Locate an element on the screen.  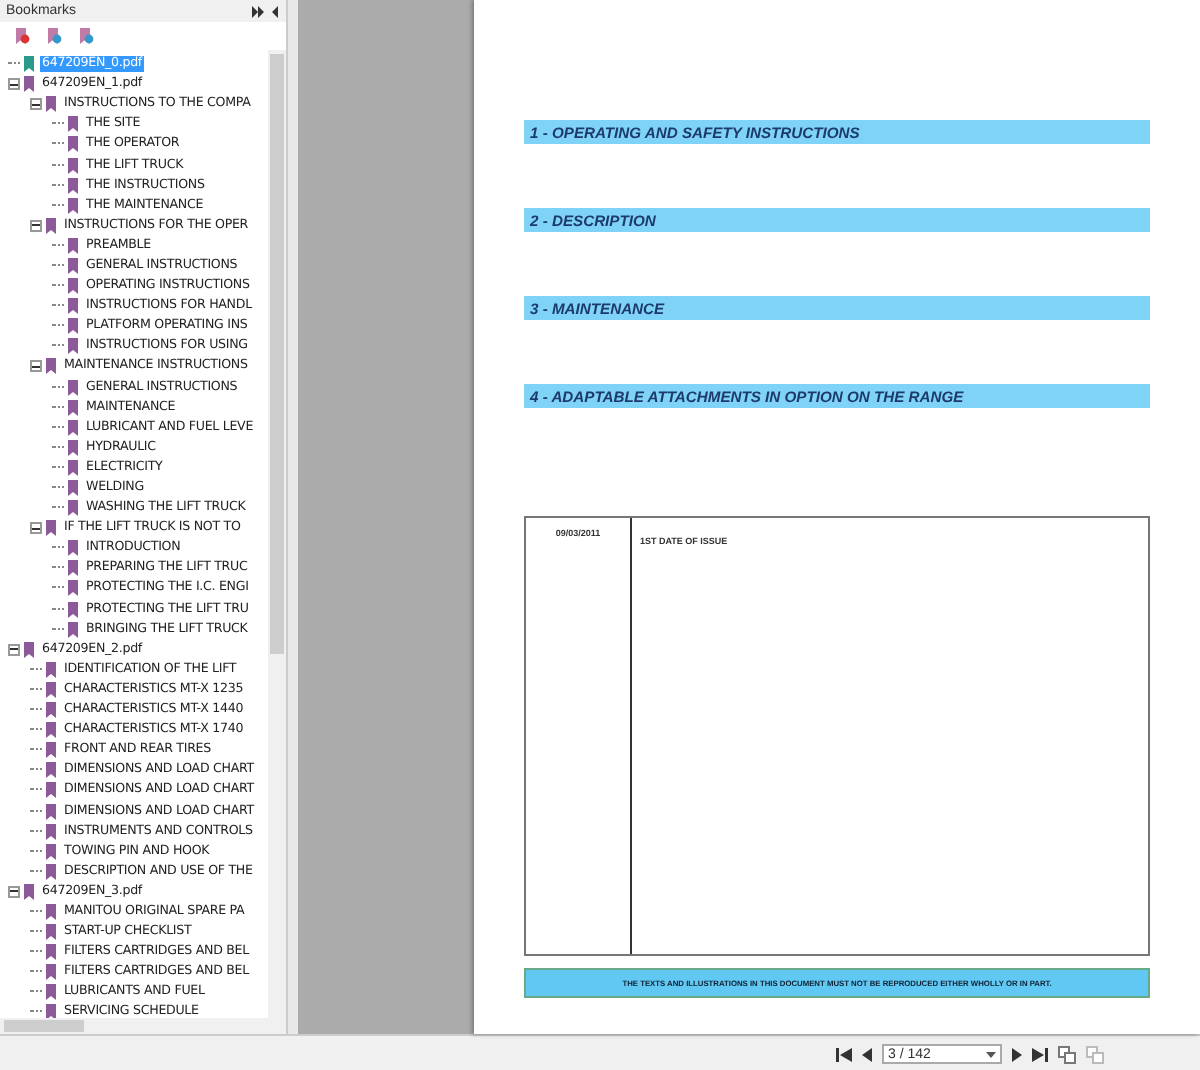
previous-page-button is located at coordinates (867, 1054).